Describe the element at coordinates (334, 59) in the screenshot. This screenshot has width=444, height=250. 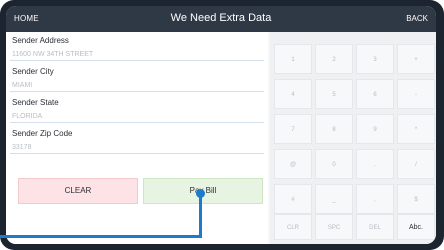
I see `key-2: 2` at that location.